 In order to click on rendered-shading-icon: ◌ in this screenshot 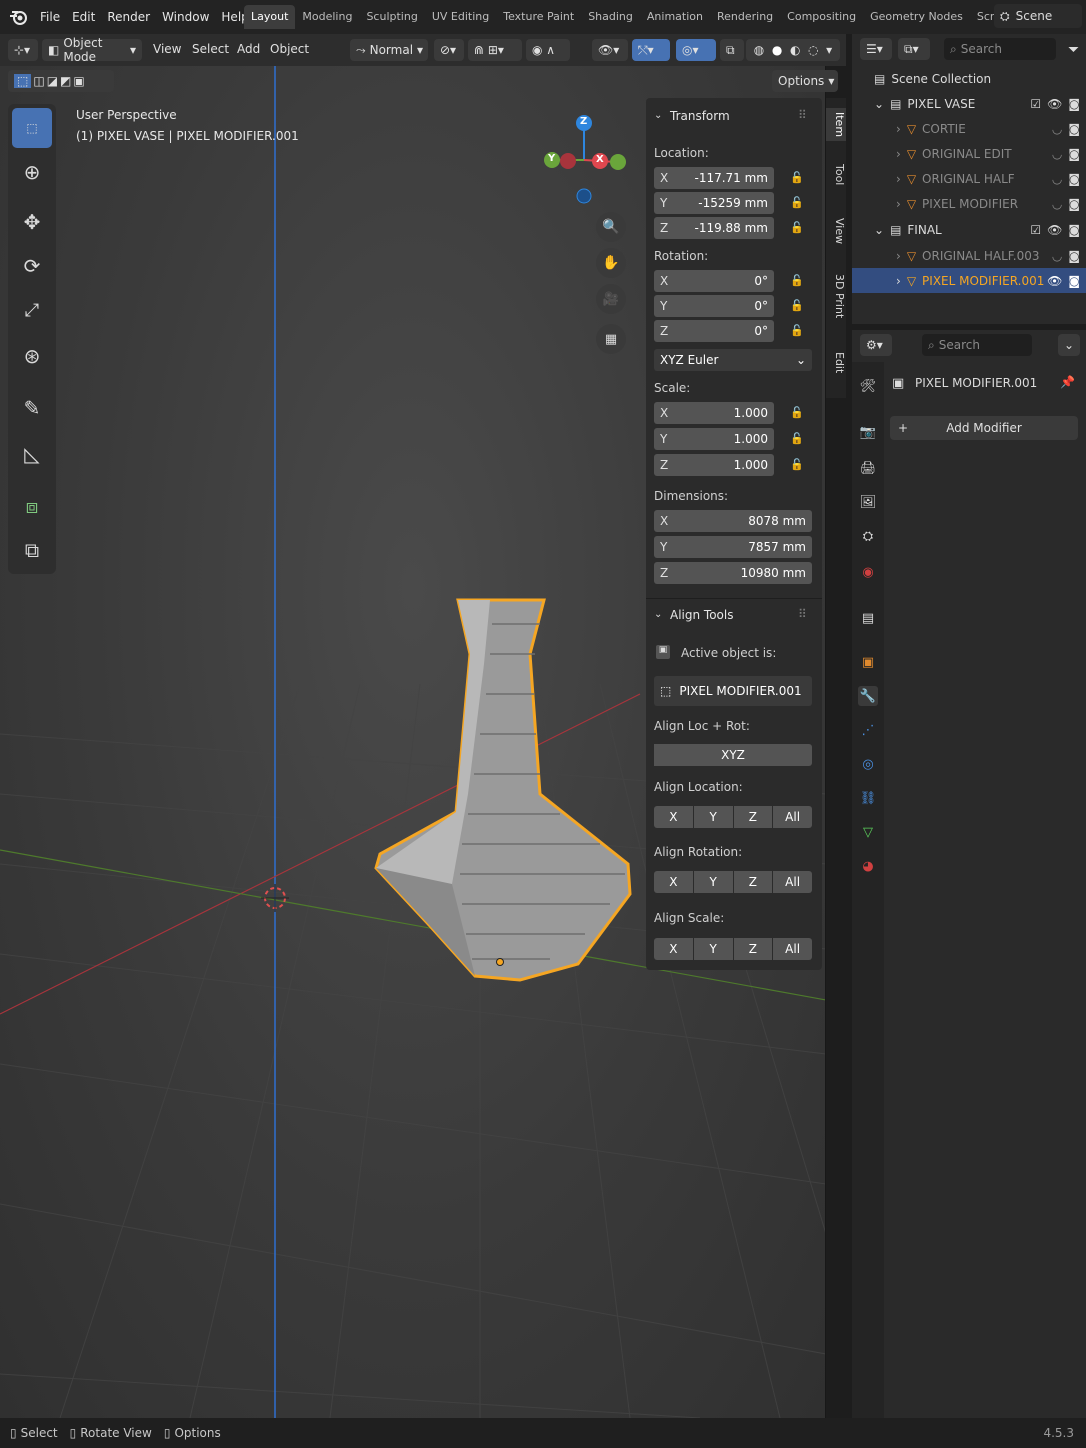, I will do `click(813, 50)`.